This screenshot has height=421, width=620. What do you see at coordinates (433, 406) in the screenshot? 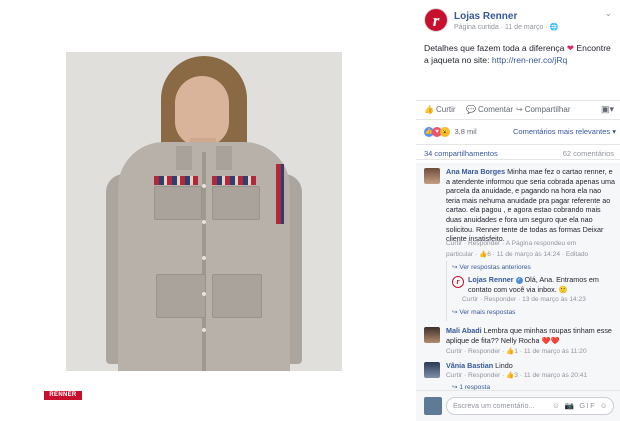
I see `user-avatar` at bounding box center [433, 406].